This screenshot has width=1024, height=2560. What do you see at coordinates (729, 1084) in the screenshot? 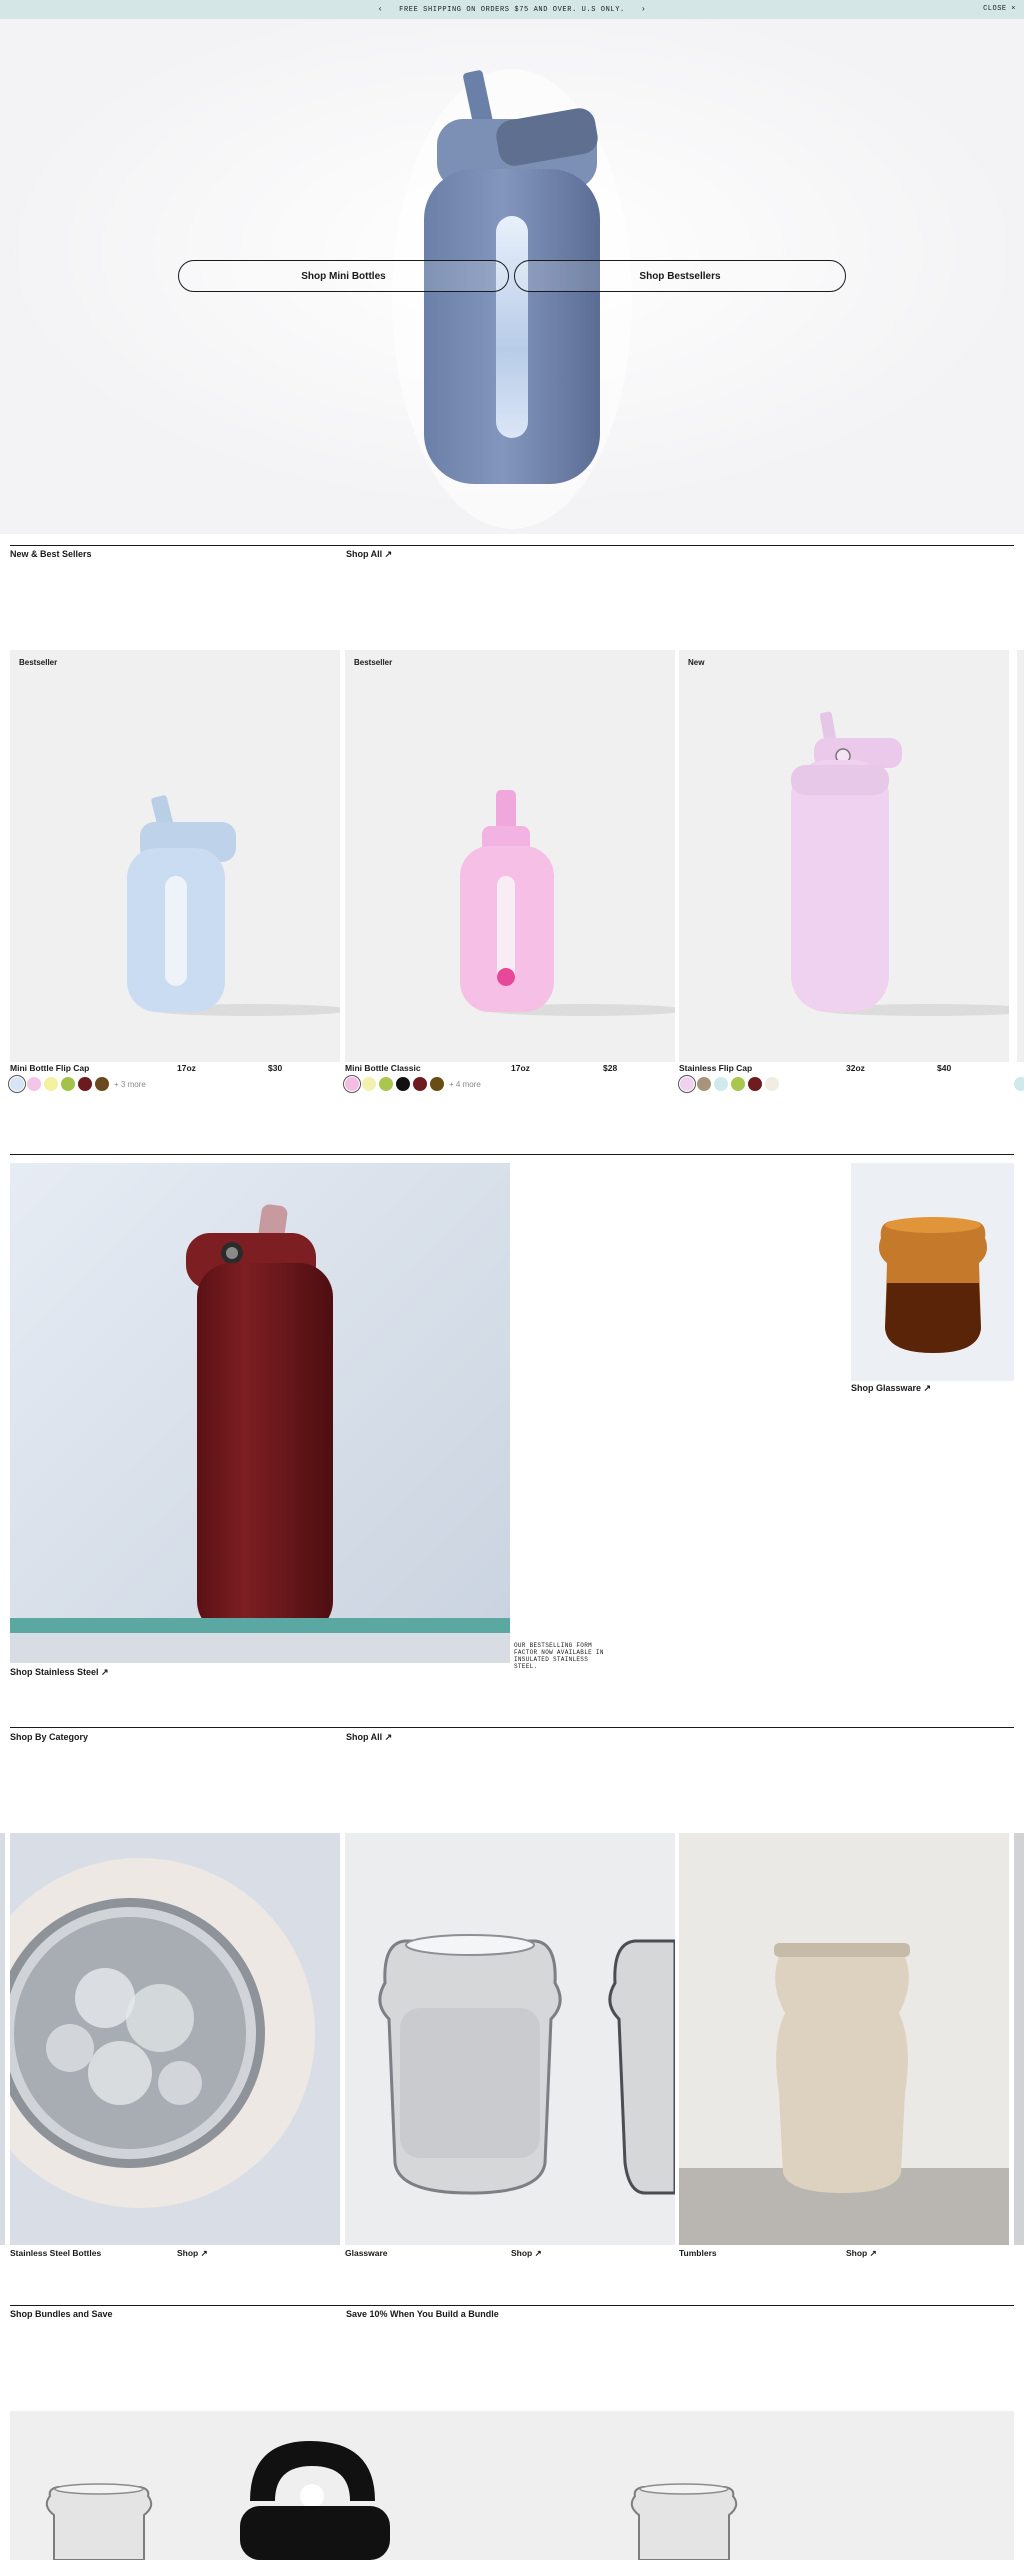
I see `color-swatches` at bounding box center [729, 1084].